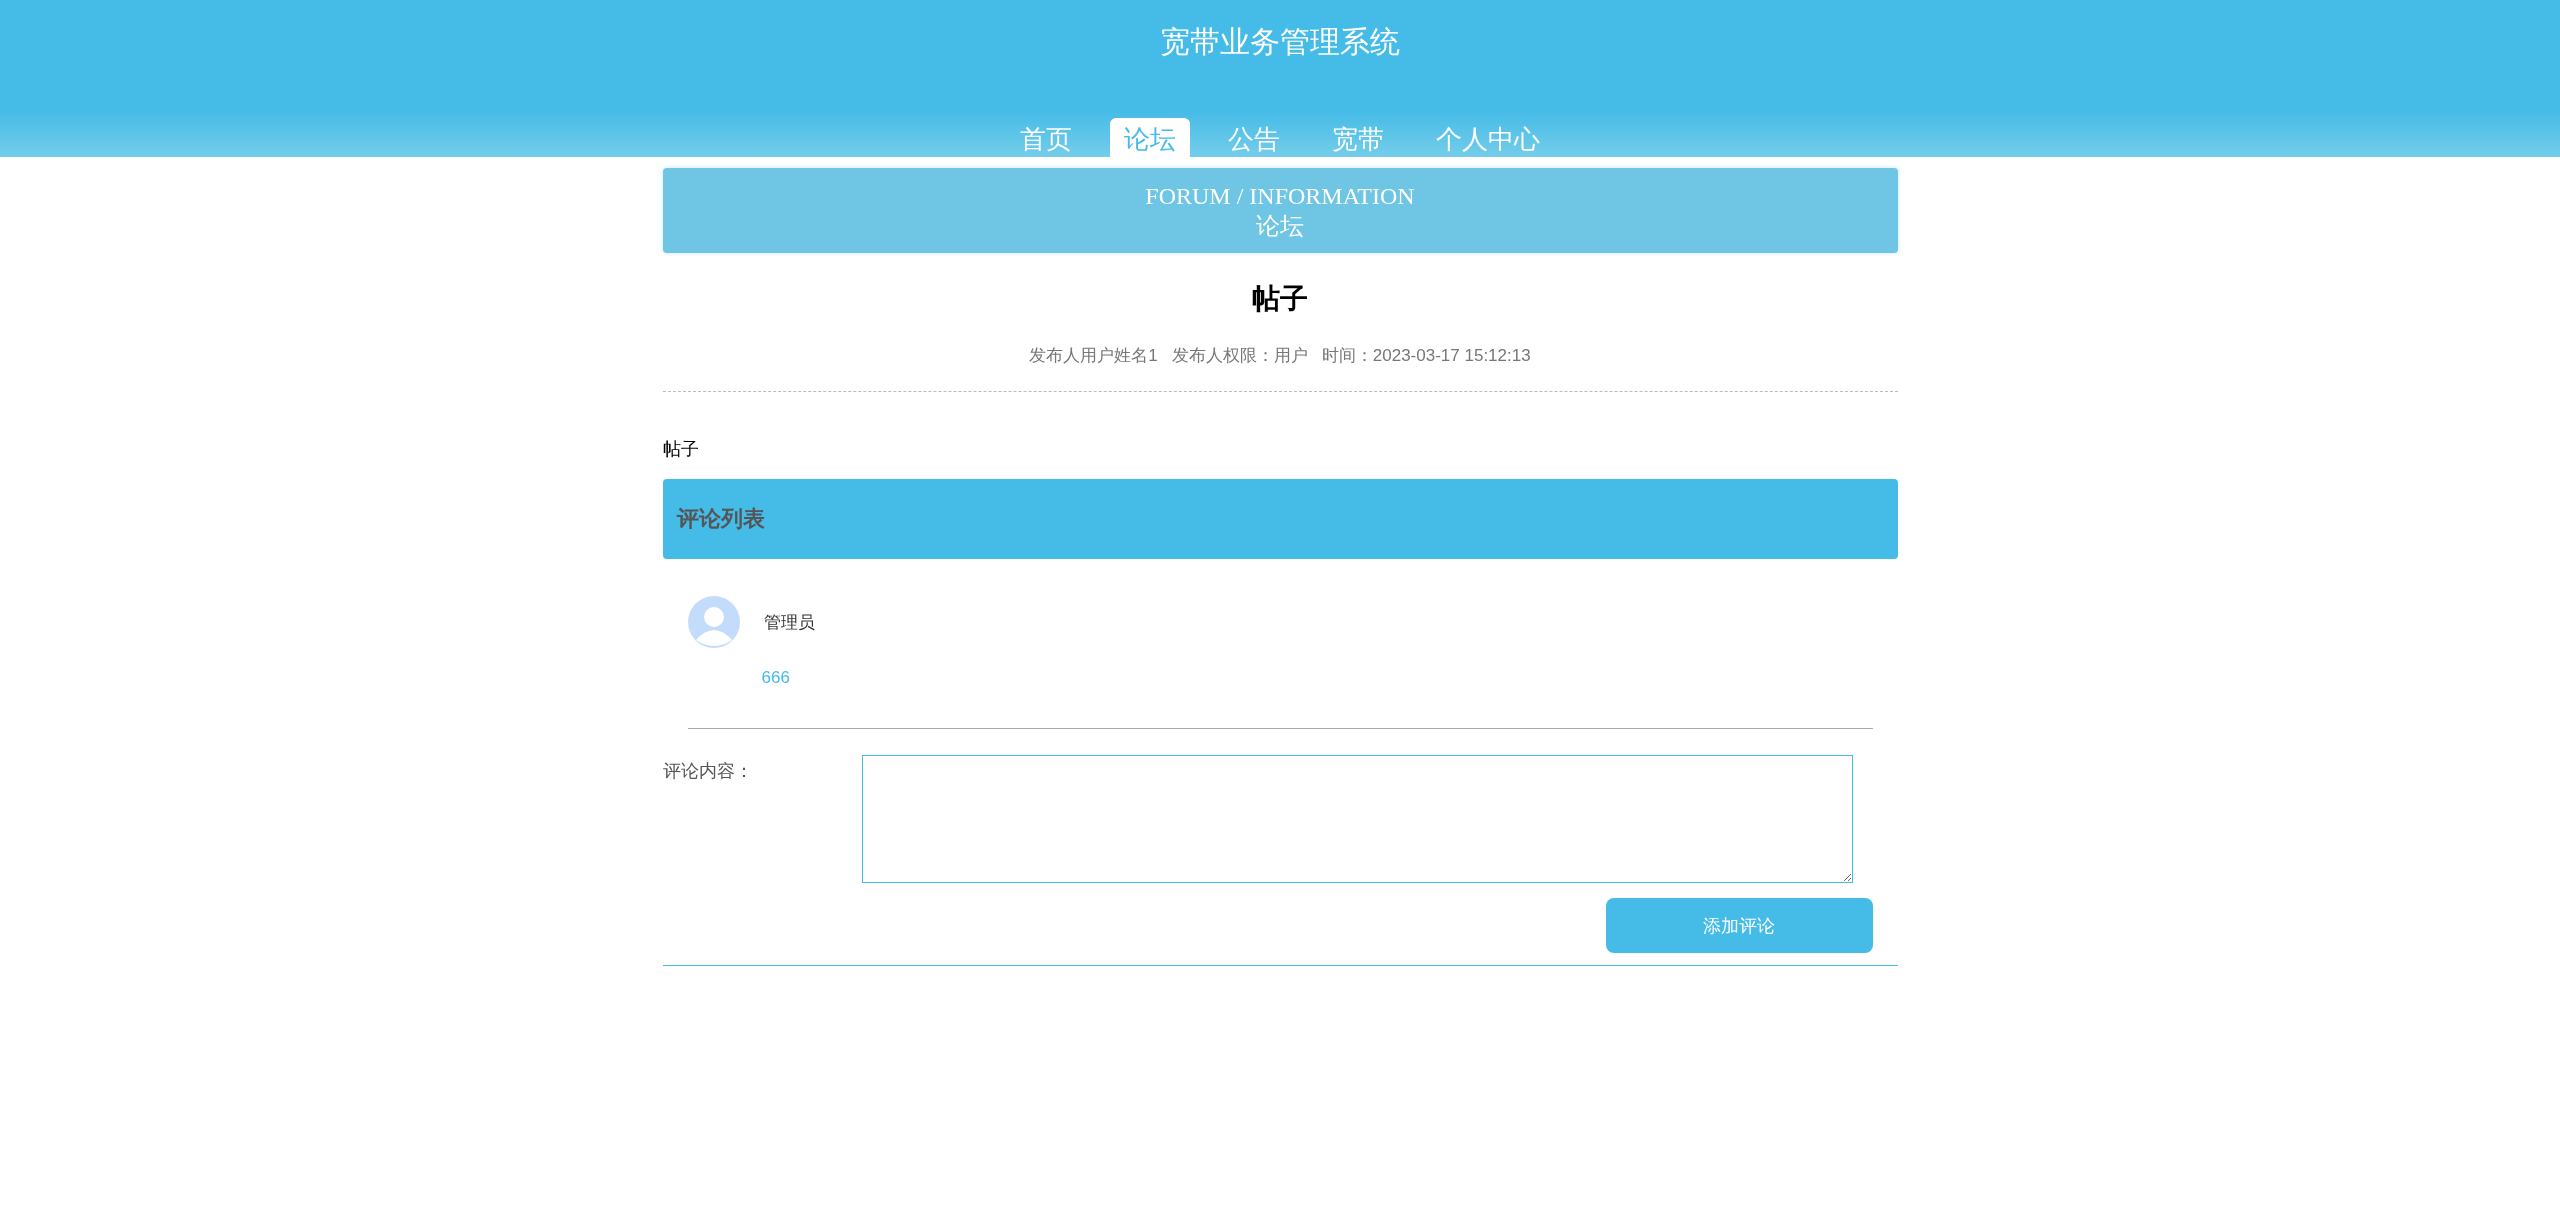 This screenshot has height=1223, width=2560. What do you see at coordinates (720, 519) in the screenshot?
I see `comment-list-heading: 评论列表` at bounding box center [720, 519].